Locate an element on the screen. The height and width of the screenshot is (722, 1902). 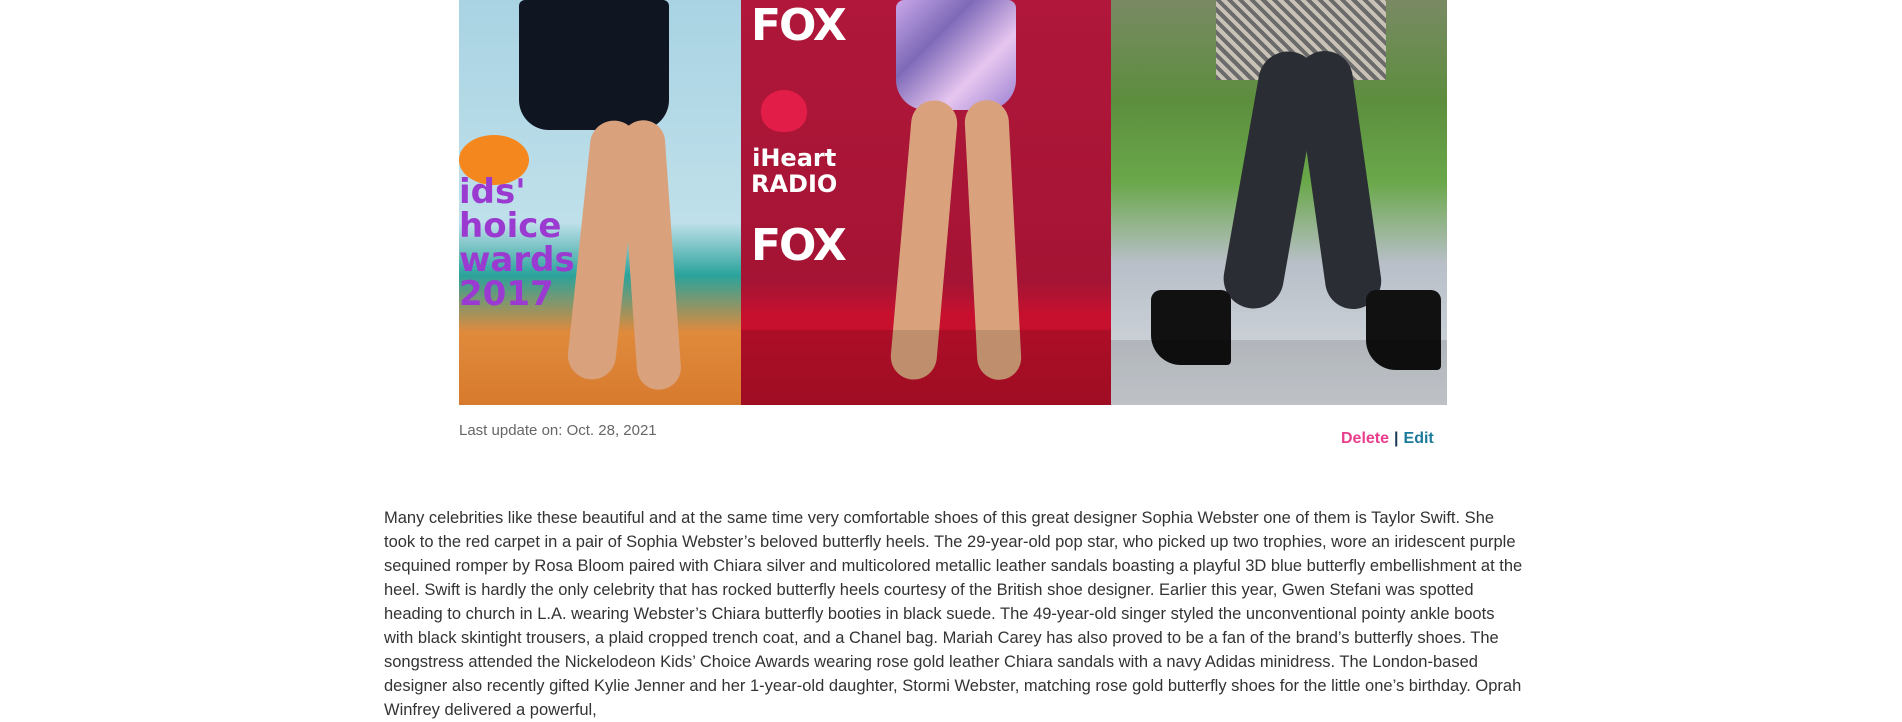
trouser-leg-shape is located at coordinates (1339, 180).